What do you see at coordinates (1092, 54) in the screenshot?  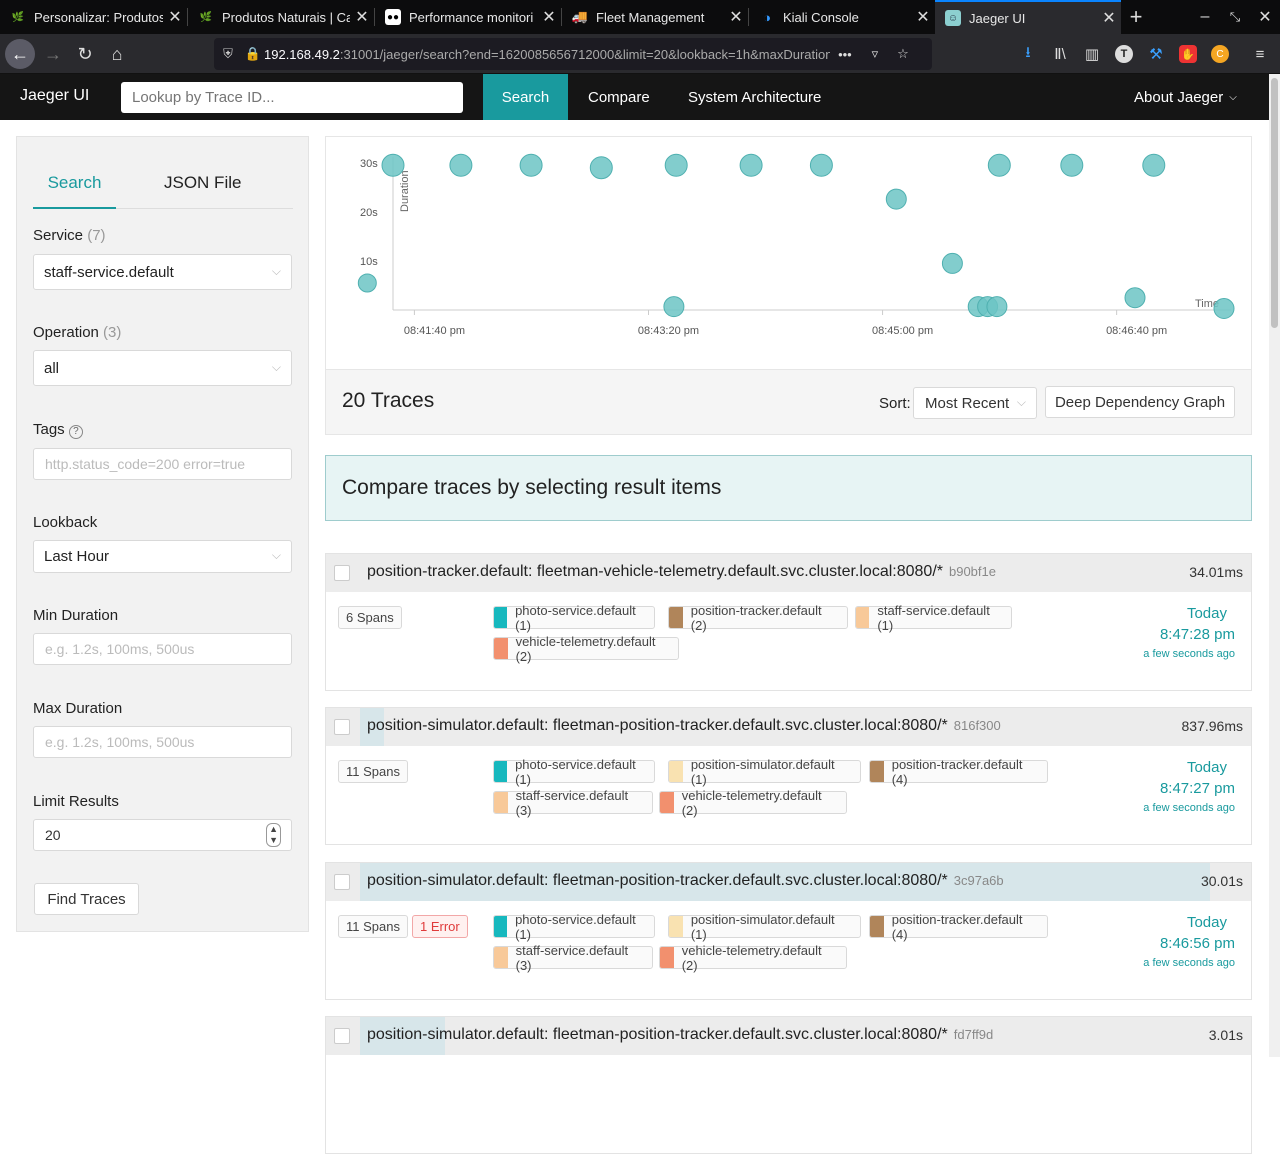 I see `sidebar-icon: ▥` at bounding box center [1092, 54].